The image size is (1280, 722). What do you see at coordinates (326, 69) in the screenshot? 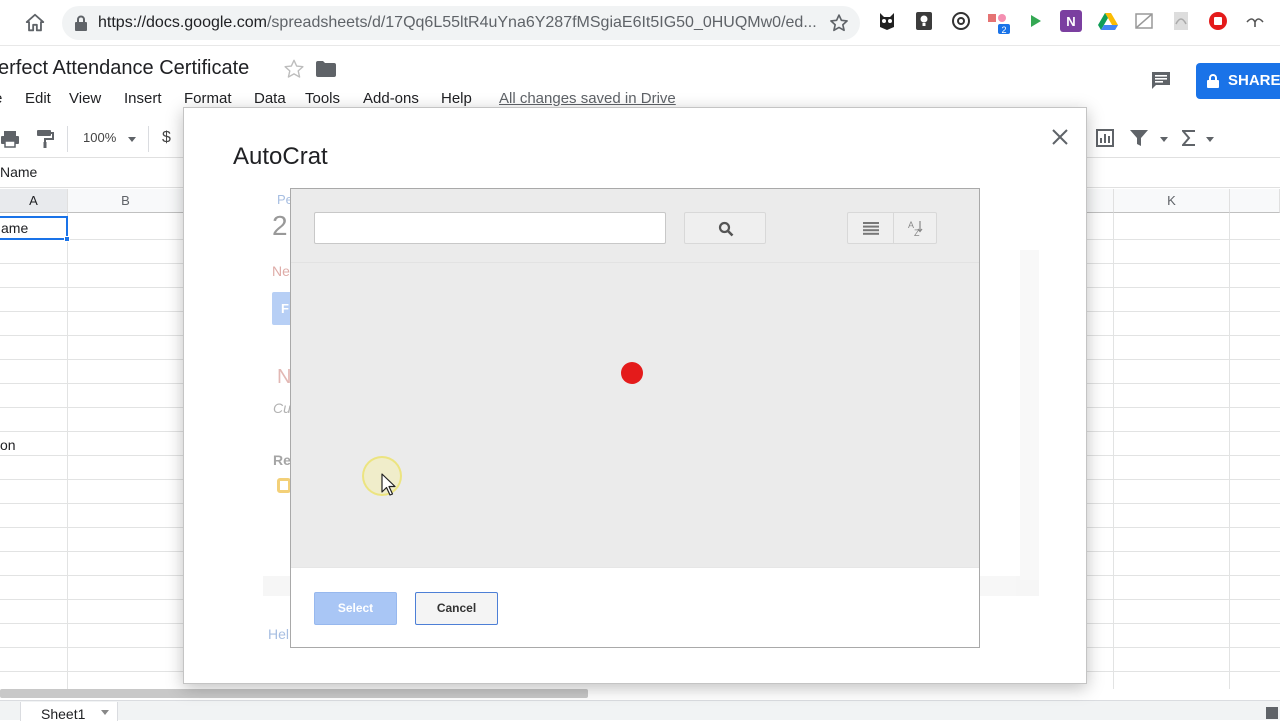
I see `folder-icon` at bounding box center [326, 69].